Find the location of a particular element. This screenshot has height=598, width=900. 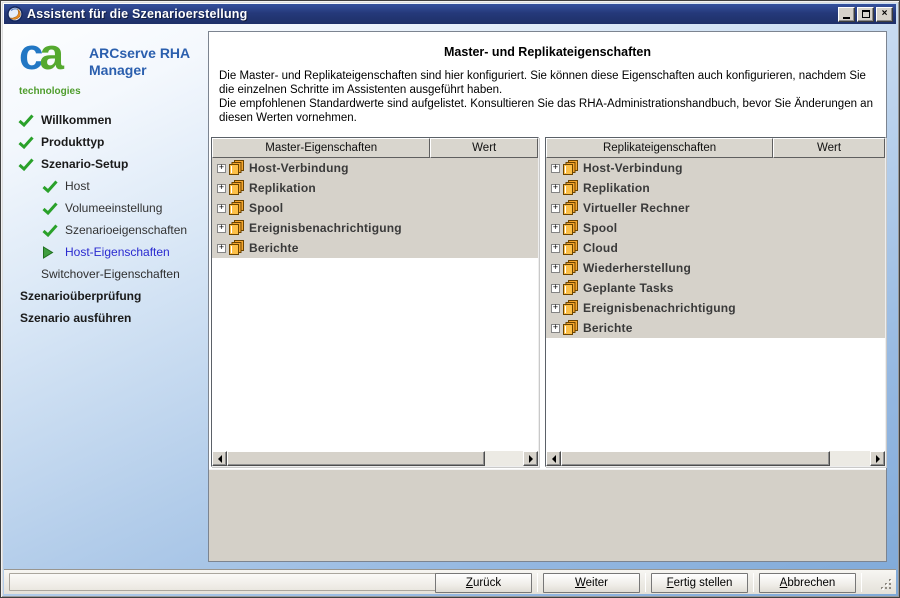

arrow-right-icon is located at coordinates (879, 458).